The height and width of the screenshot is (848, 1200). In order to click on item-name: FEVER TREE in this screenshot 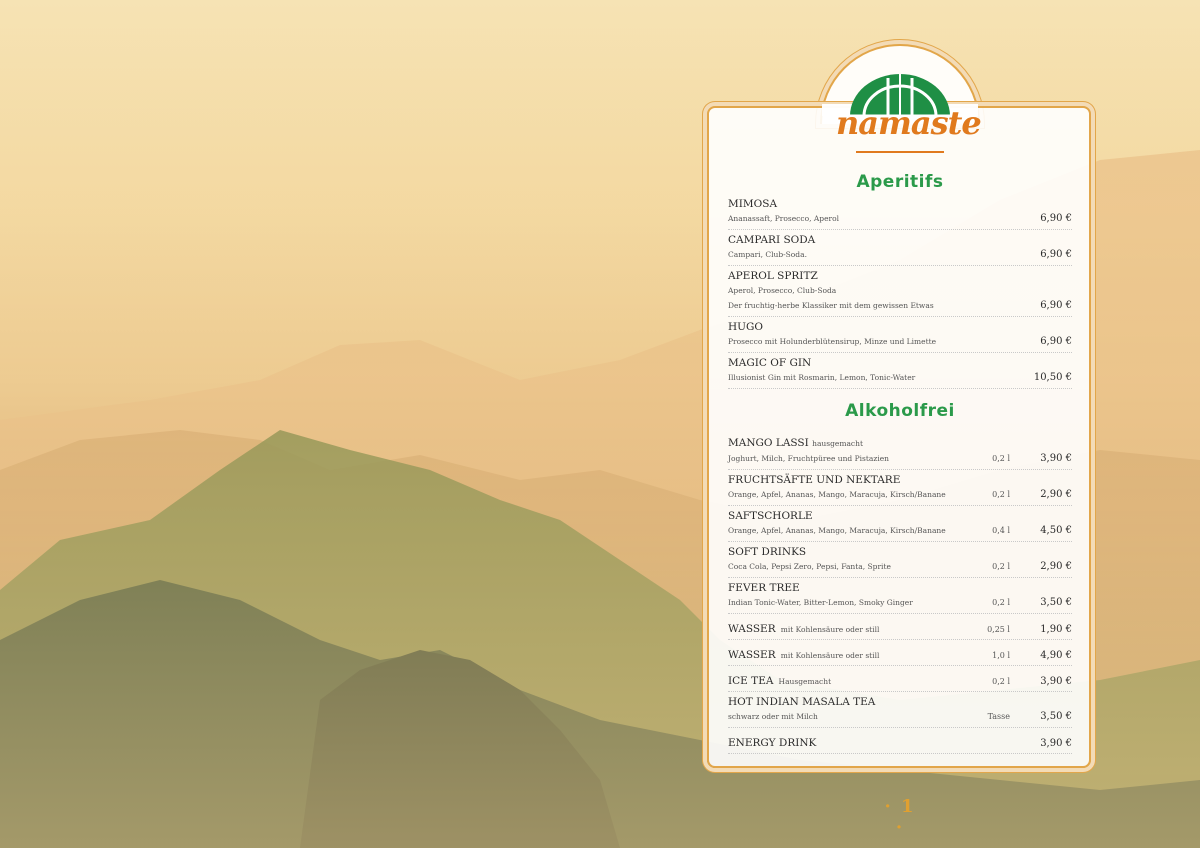, I will do `click(764, 588)`.